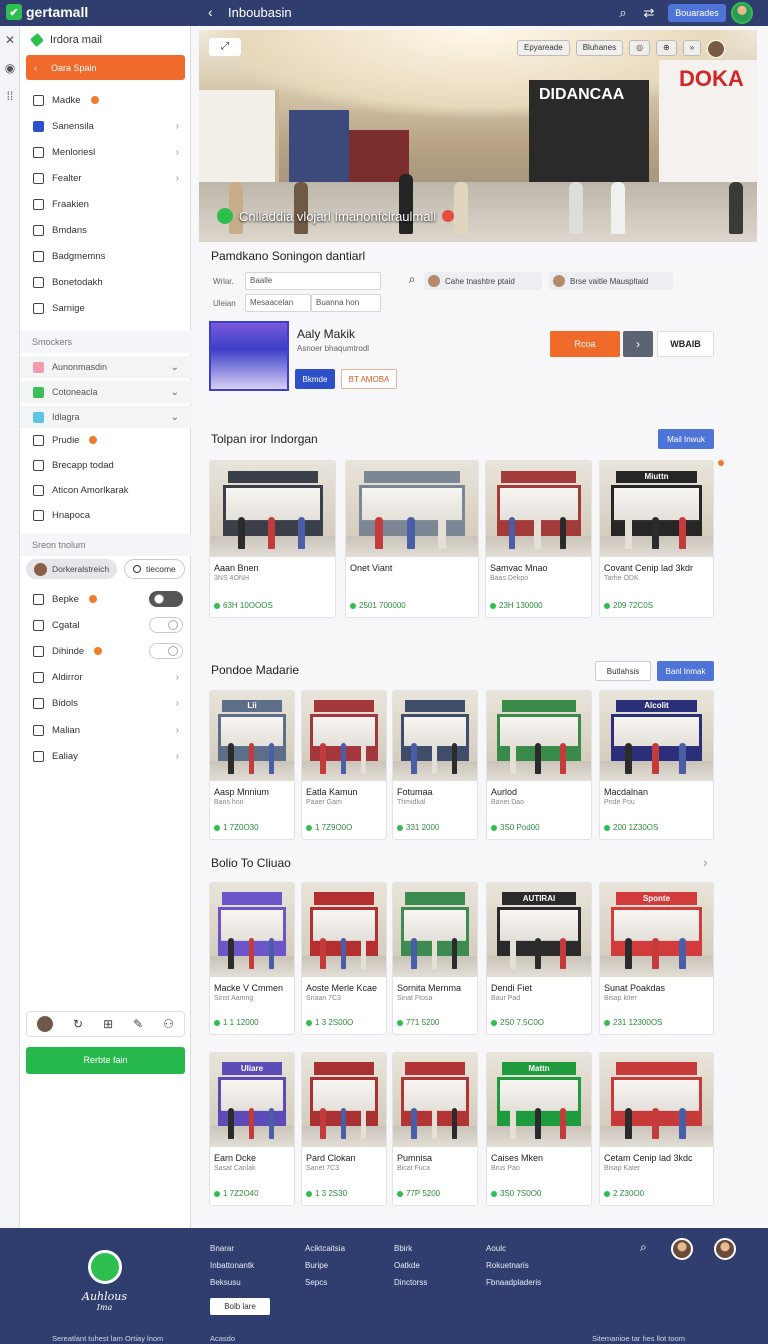 This screenshot has width=768, height=1344. What do you see at coordinates (105, 440) in the screenshot?
I see `sidebar-item: Prudie` at bounding box center [105, 440].